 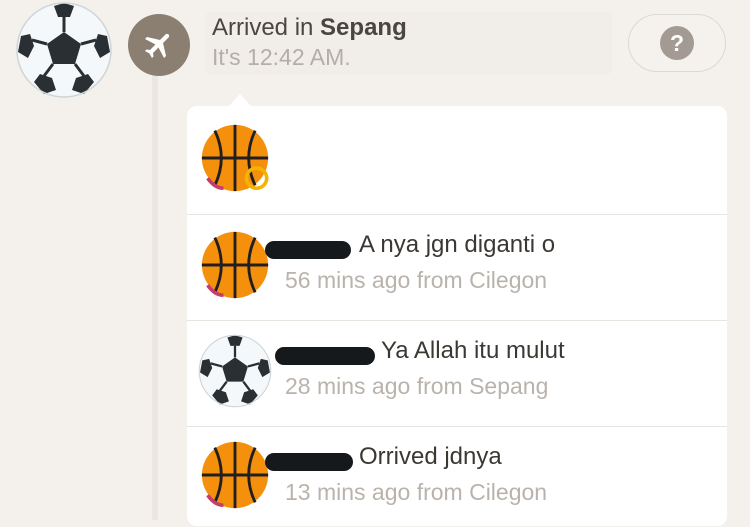 What do you see at coordinates (457, 244) in the screenshot?
I see `comment-text: A nya jgn diganti o` at bounding box center [457, 244].